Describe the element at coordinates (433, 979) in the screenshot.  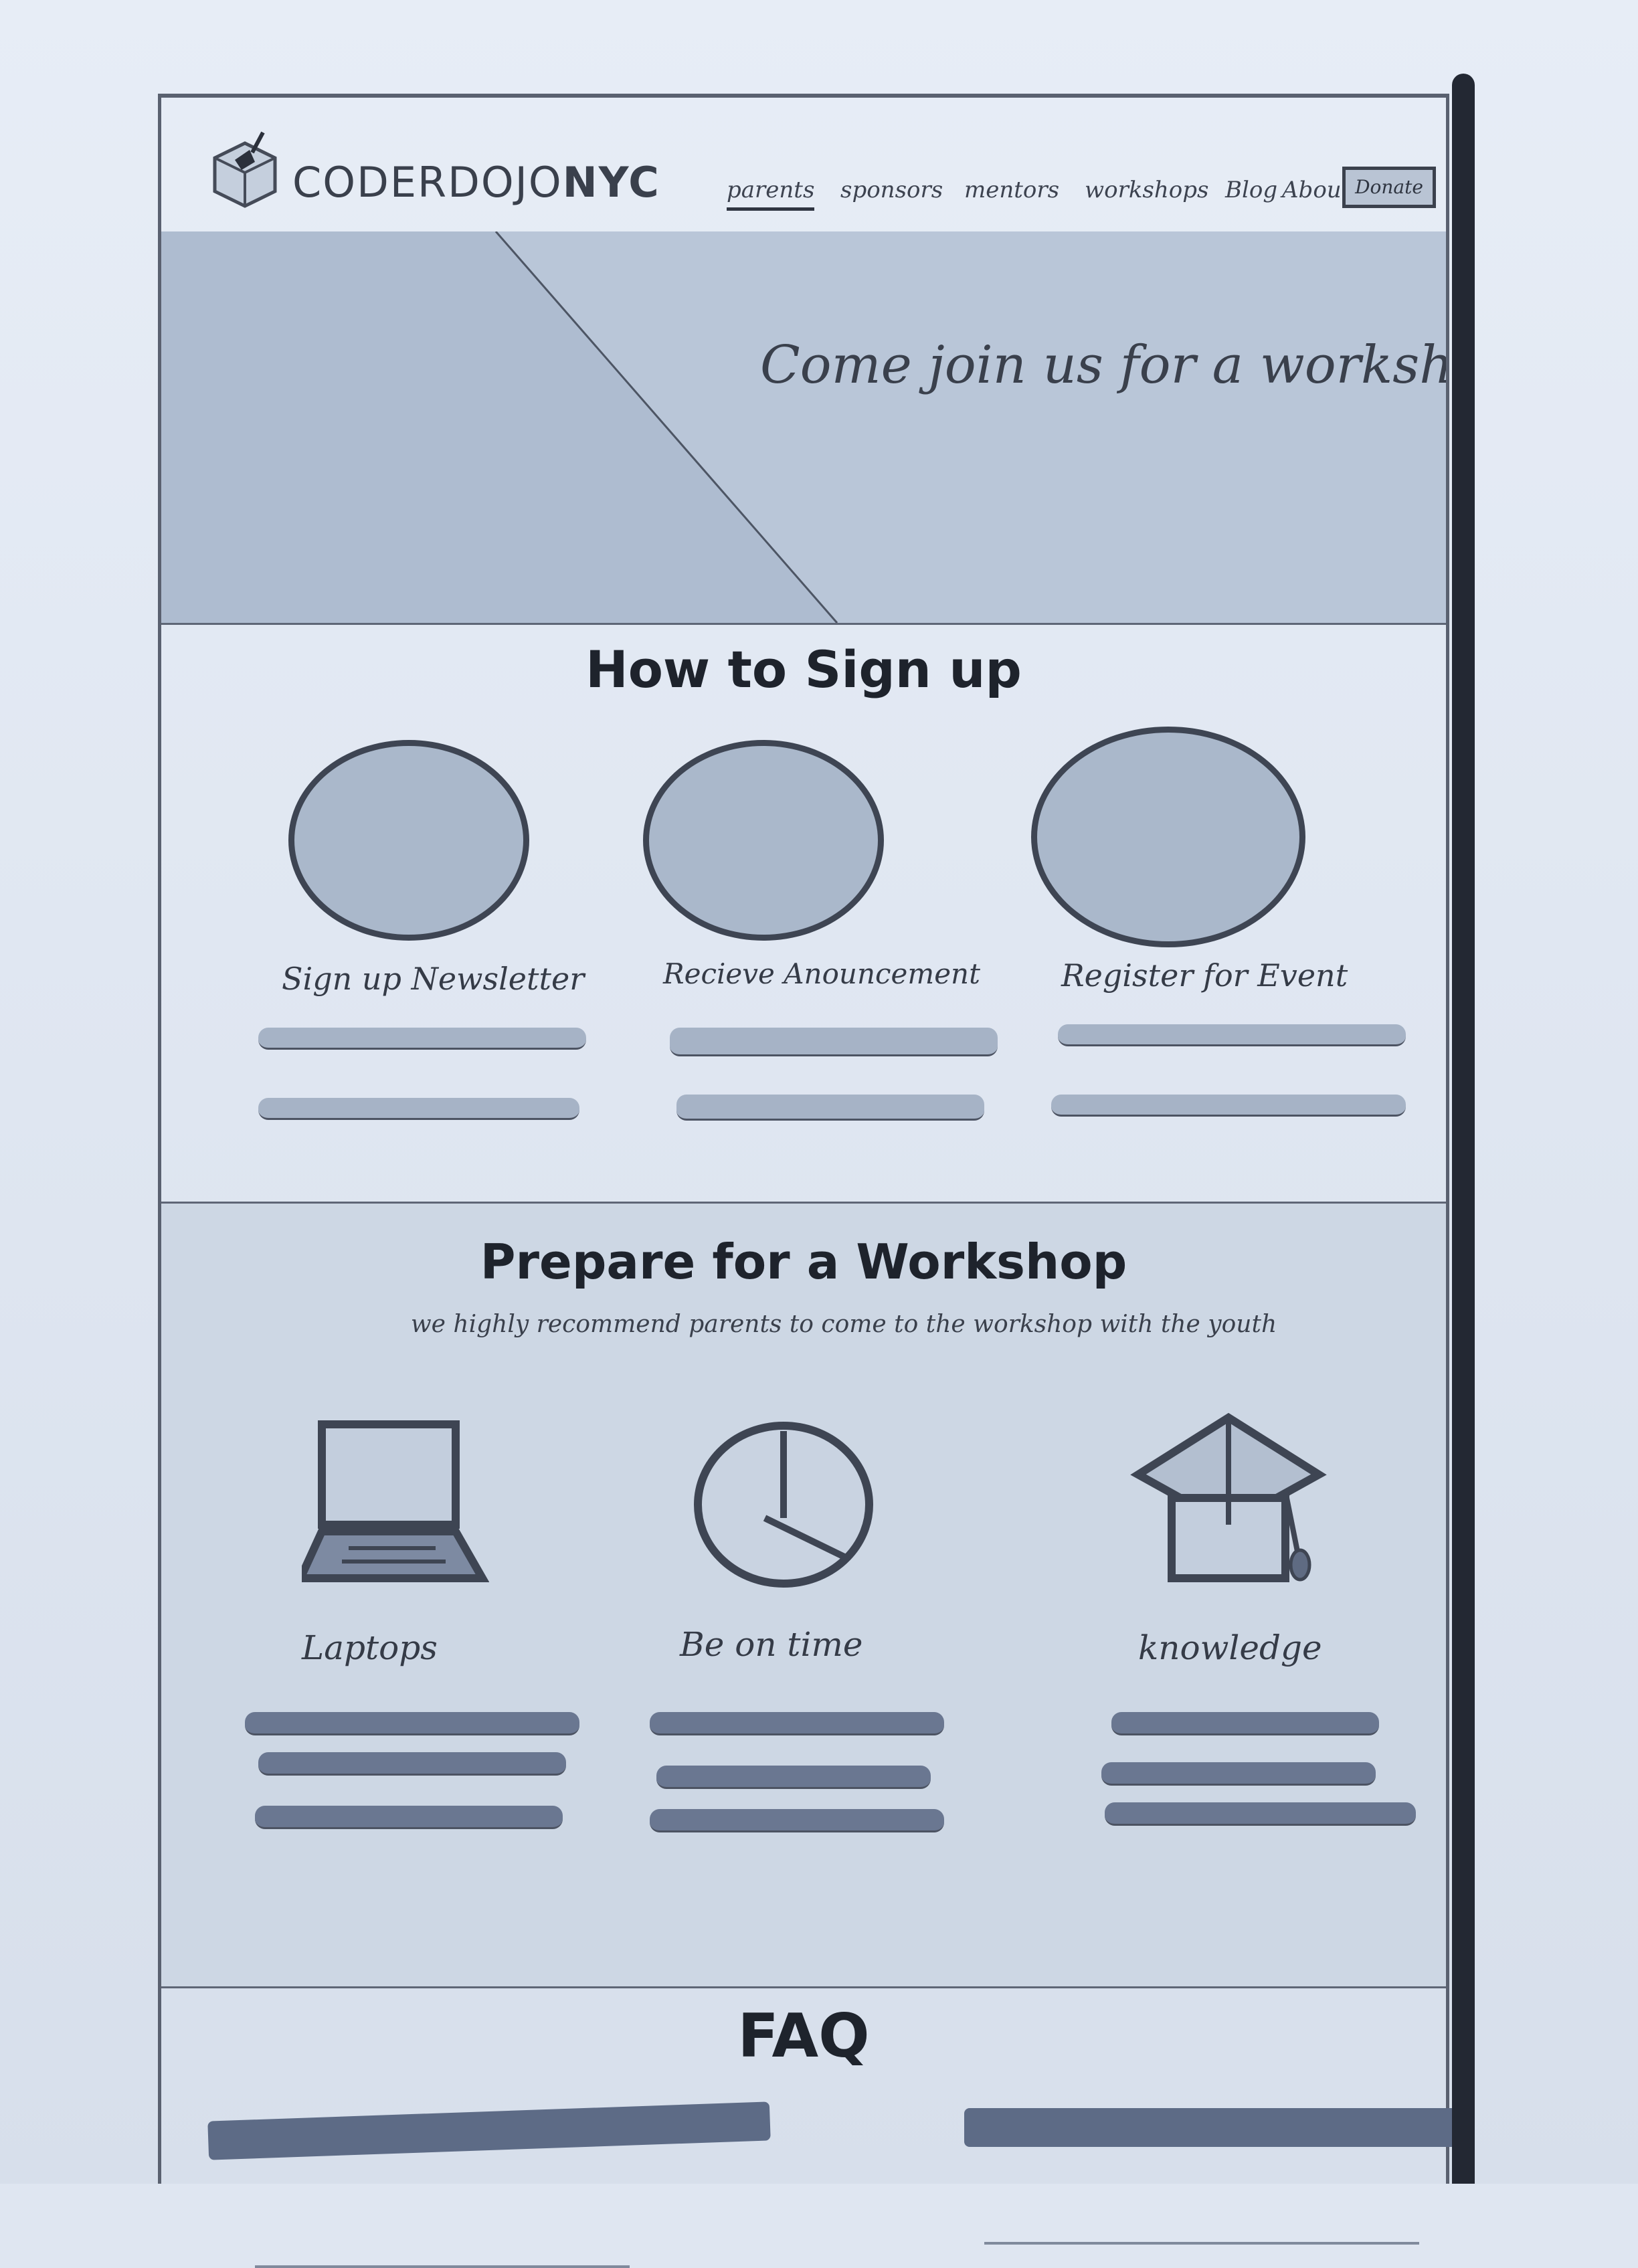
I see `signup-step-1-label: Sign up Newsletter` at that location.